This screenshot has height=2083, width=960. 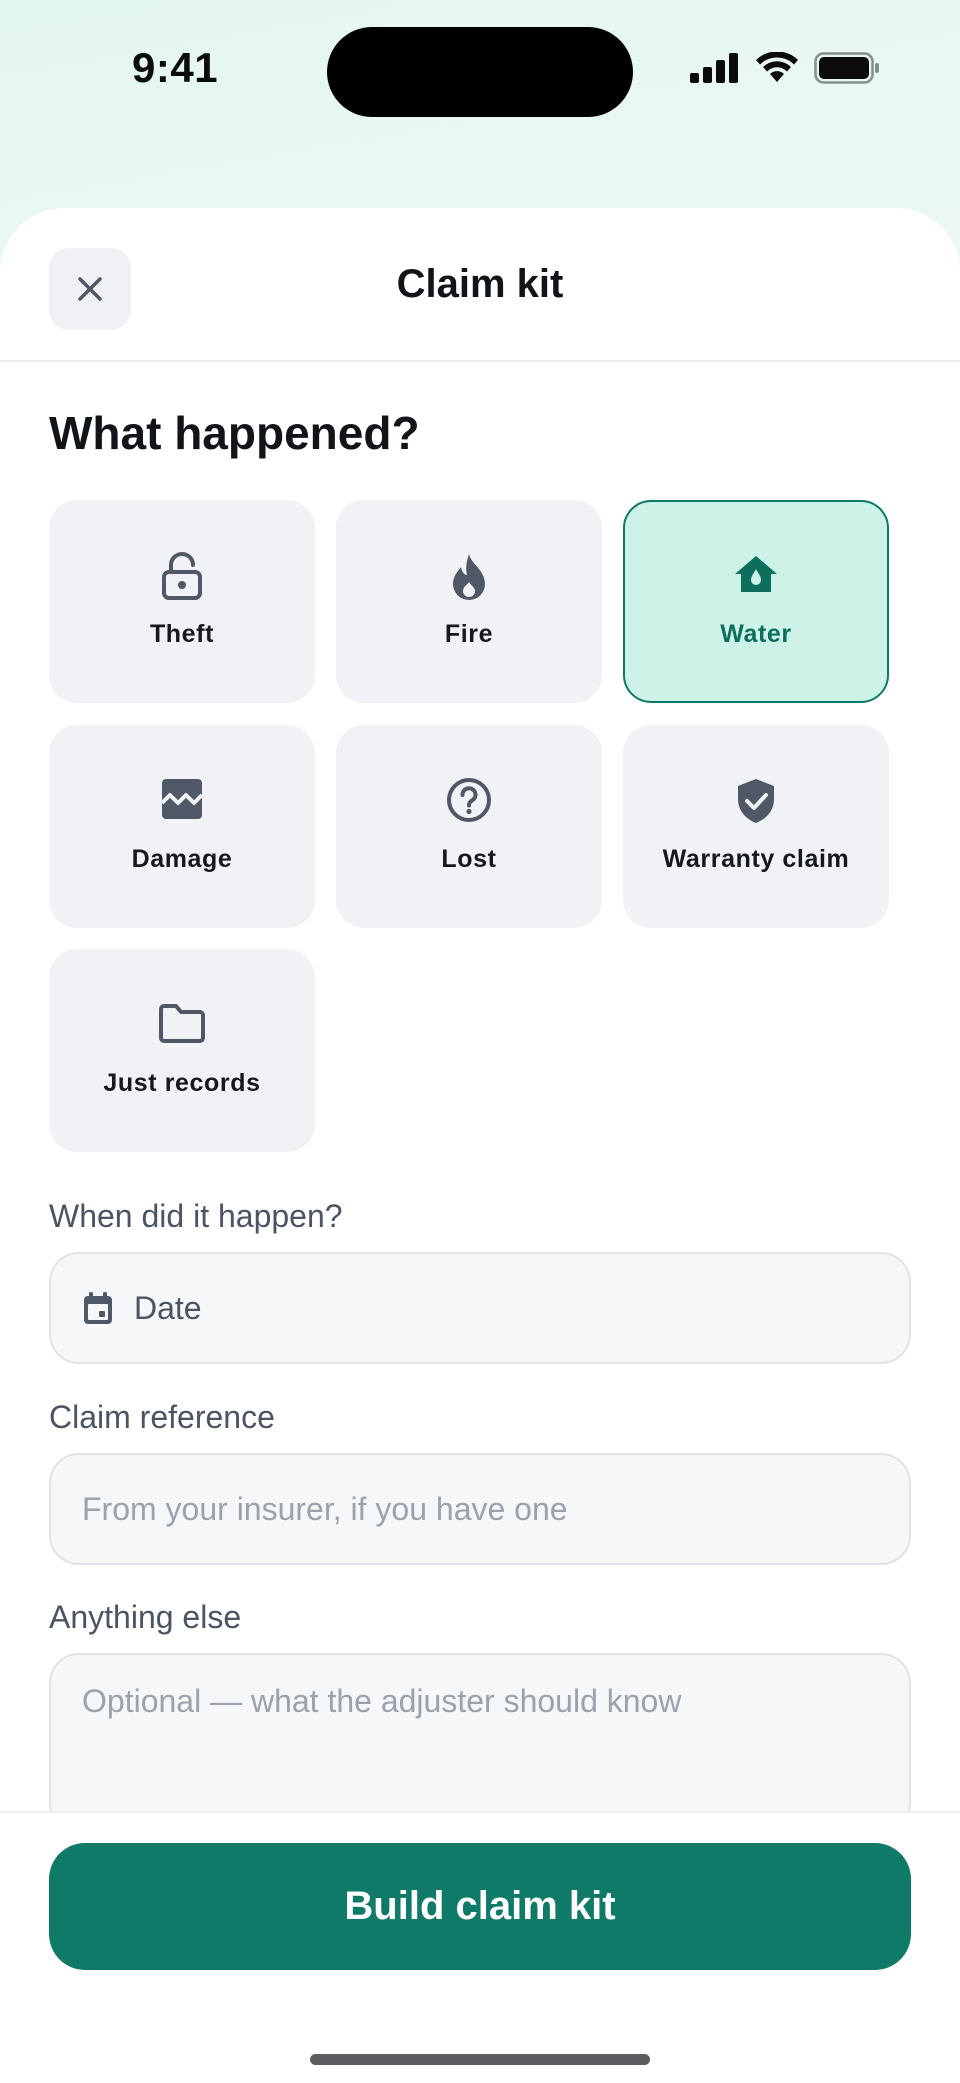 What do you see at coordinates (234, 433) in the screenshot?
I see `incident-heading: What happened?` at bounding box center [234, 433].